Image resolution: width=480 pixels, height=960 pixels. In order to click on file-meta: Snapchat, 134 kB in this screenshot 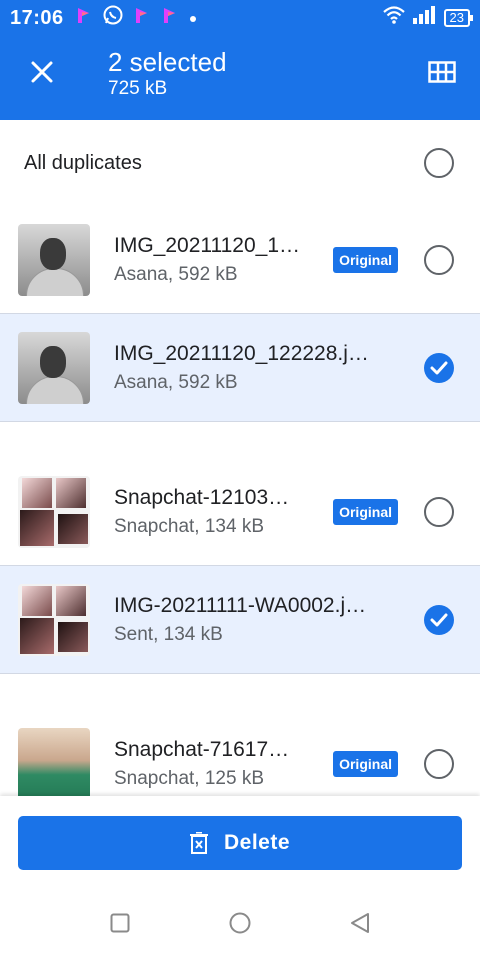, I will do `click(189, 526)`.